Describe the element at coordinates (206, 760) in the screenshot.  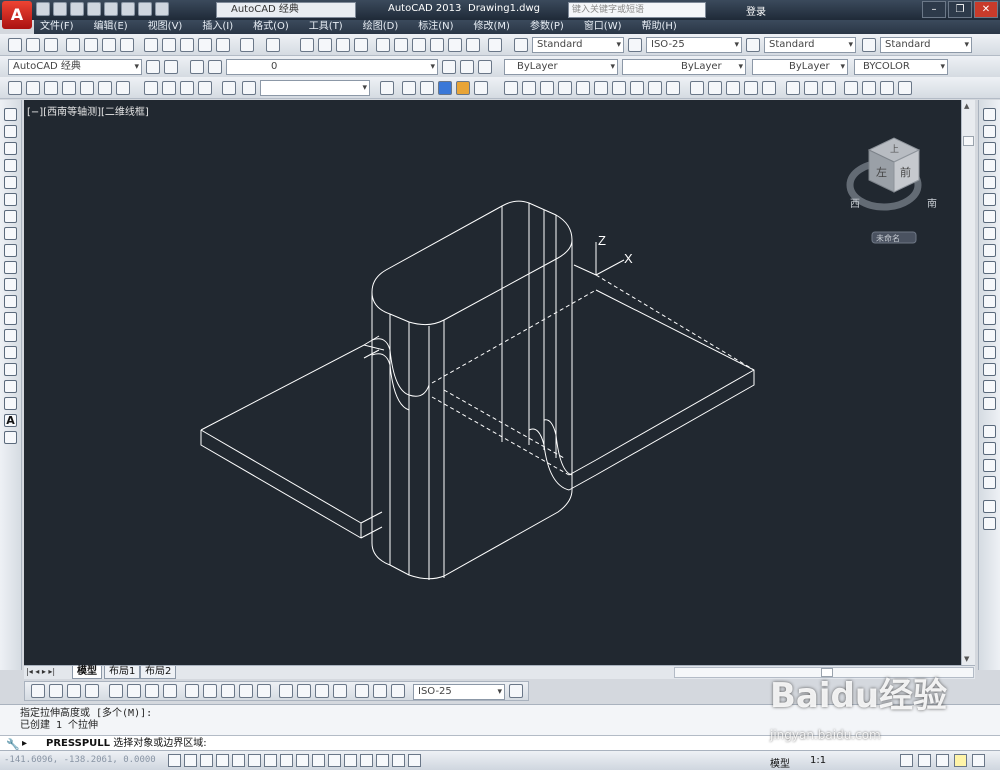
I see `grid-display-icon` at that location.